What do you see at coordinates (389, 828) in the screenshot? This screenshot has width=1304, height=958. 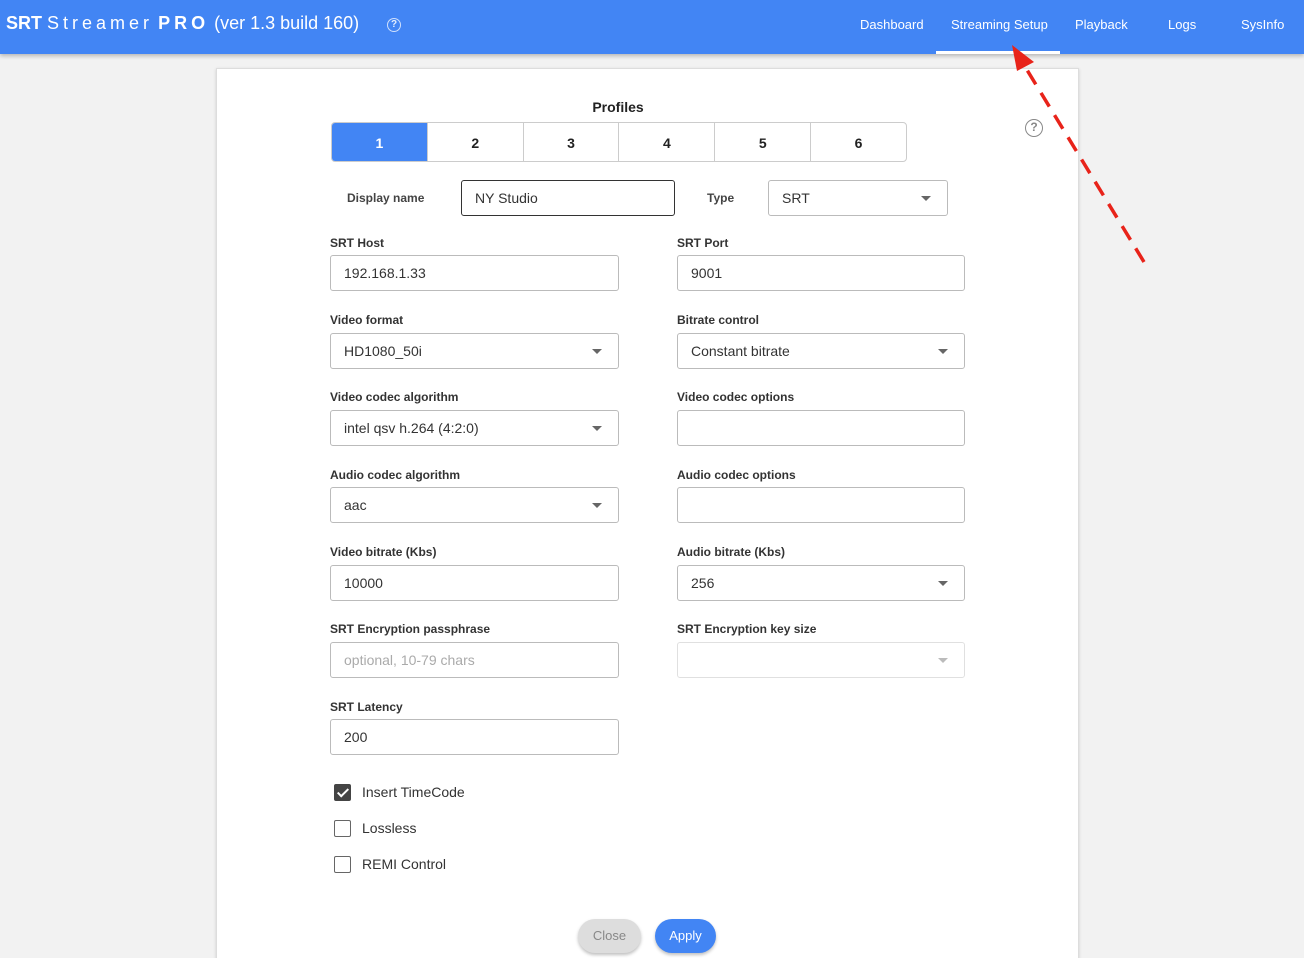 I see `lossless-label: Lossless` at bounding box center [389, 828].